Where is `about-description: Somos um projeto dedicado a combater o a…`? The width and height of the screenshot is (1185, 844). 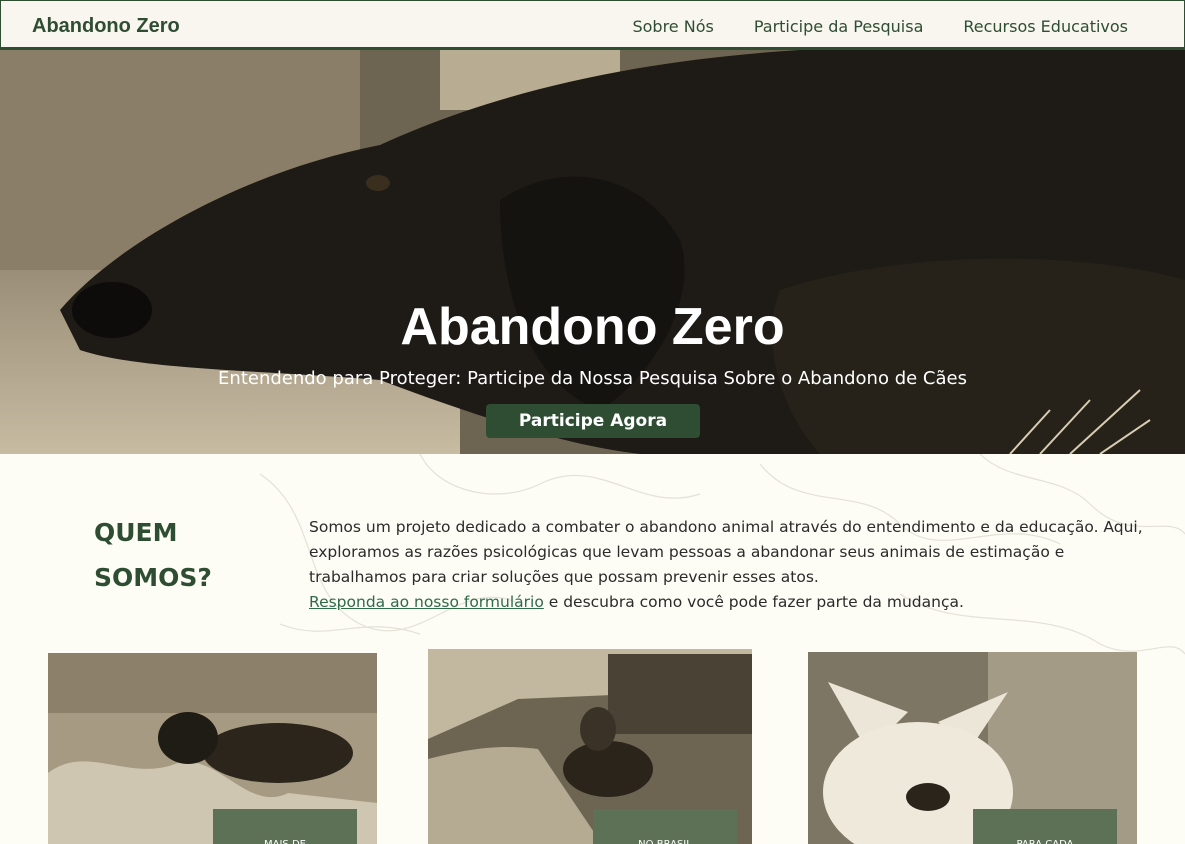 about-description: Somos um projeto dedicado a combater o a… is located at coordinates (726, 552).